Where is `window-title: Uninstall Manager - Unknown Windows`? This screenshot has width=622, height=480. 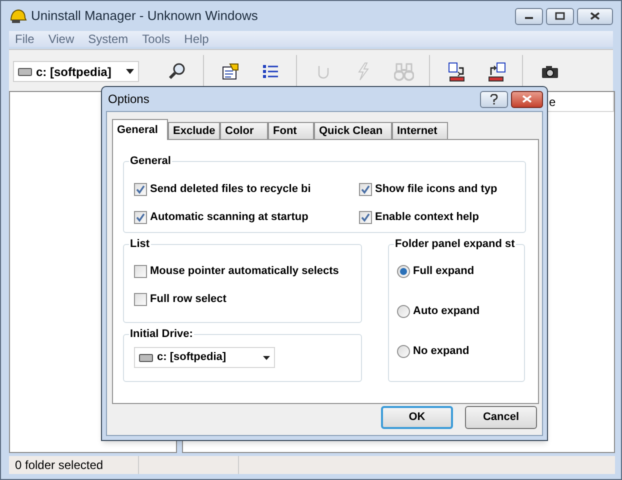 window-title: Uninstall Manager - Unknown Windows is located at coordinates (144, 16).